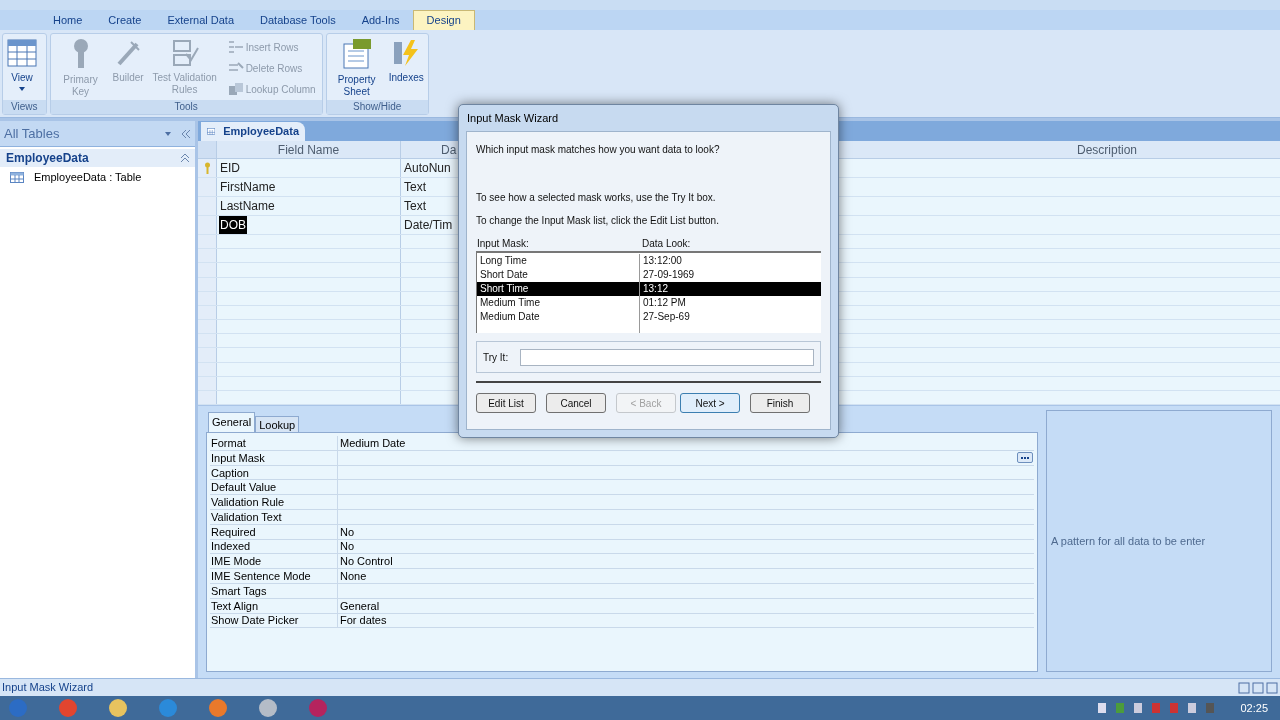 Image resolution: width=1280 pixels, height=720 pixels. I want to click on ribbon-group-label: Tools, so click(186, 107).